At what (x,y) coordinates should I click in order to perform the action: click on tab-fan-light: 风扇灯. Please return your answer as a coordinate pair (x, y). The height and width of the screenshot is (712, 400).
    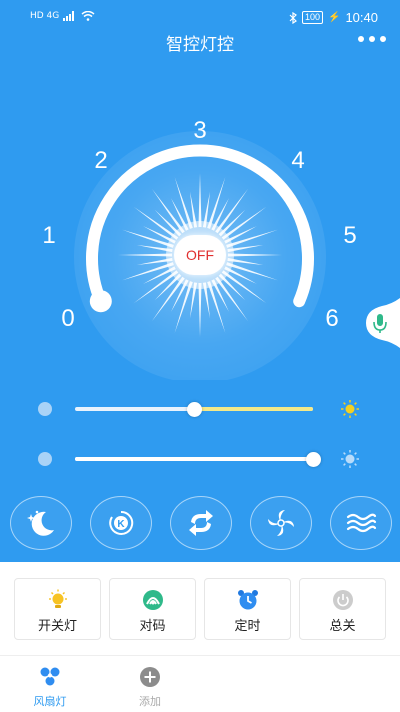
    Looking at the image, I should click on (50, 687).